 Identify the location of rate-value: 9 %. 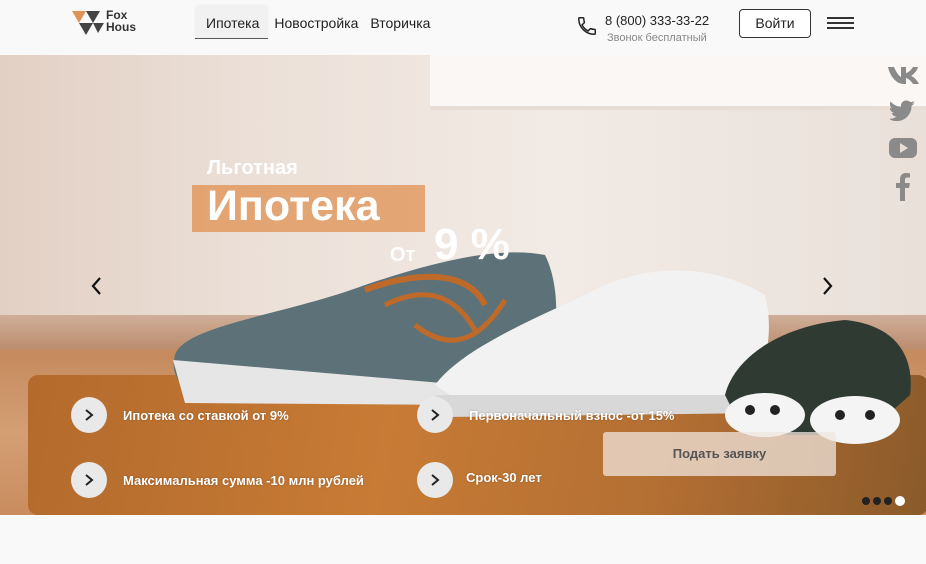
(472, 244).